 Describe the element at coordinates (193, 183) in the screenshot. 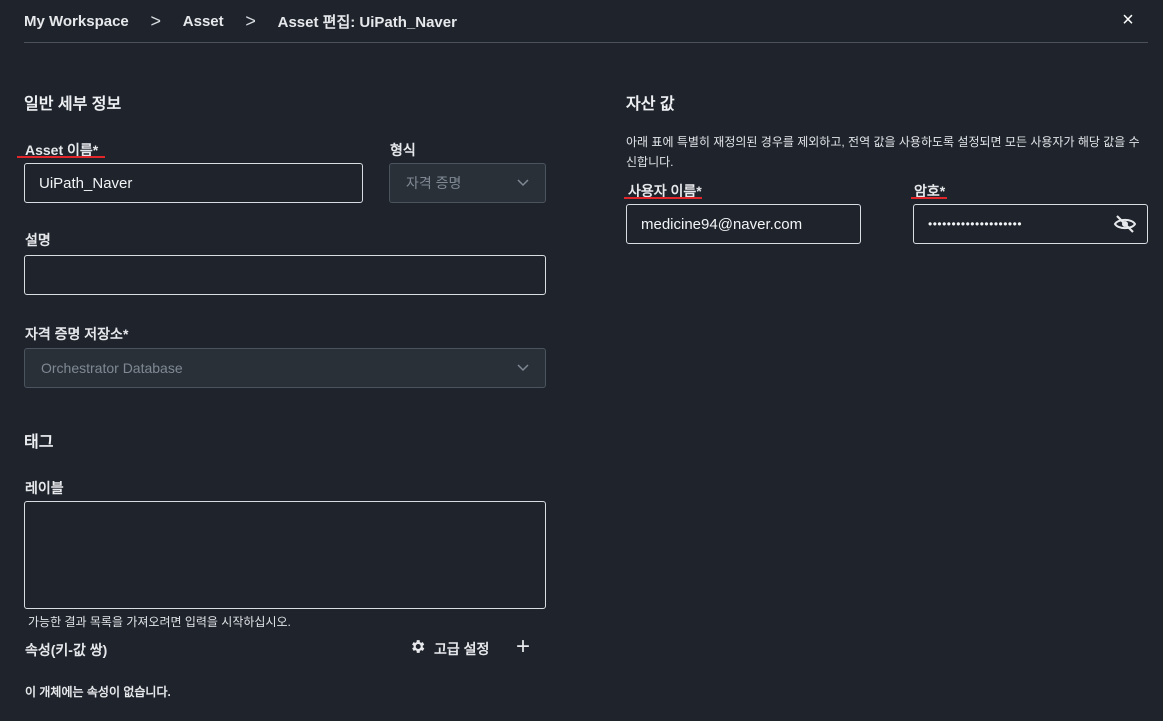

I see `asset-name-input: UiPath_Naver` at that location.